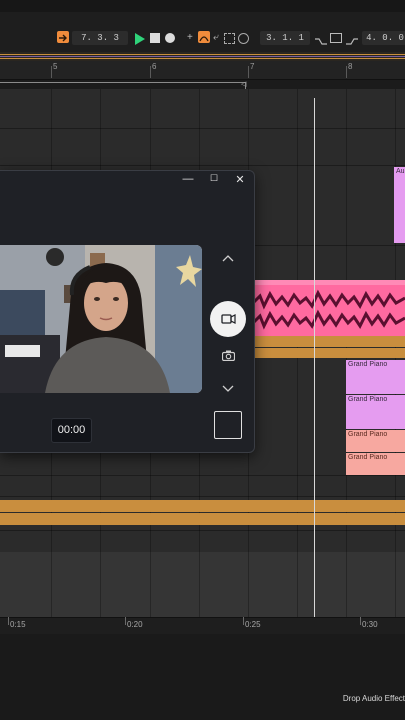 This screenshot has height=720, width=405. What do you see at coordinates (228, 258) in the screenshot?
I see `chevron-up-icon` at bounding box center [228, 258].